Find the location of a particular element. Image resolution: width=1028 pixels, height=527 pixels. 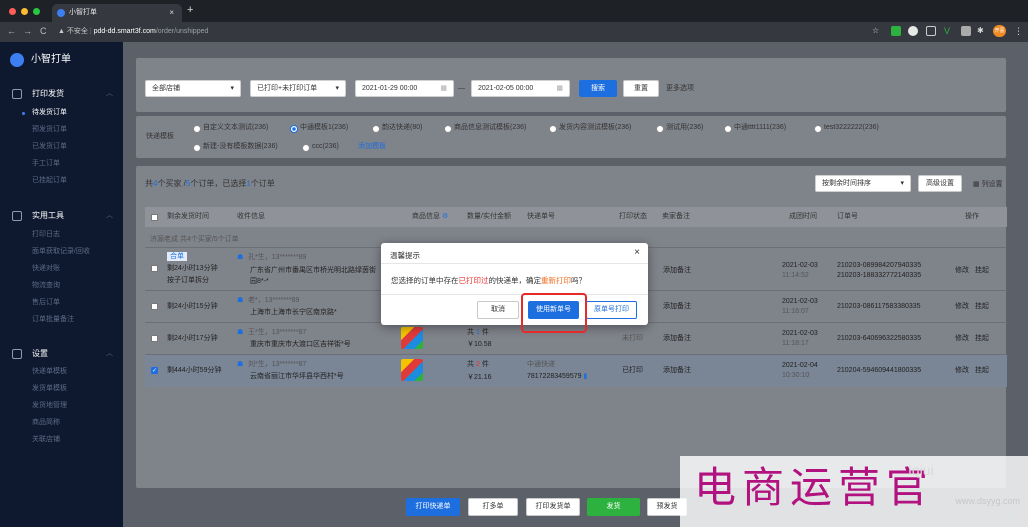

back-icon: ← is located at coordinates (11, 31).